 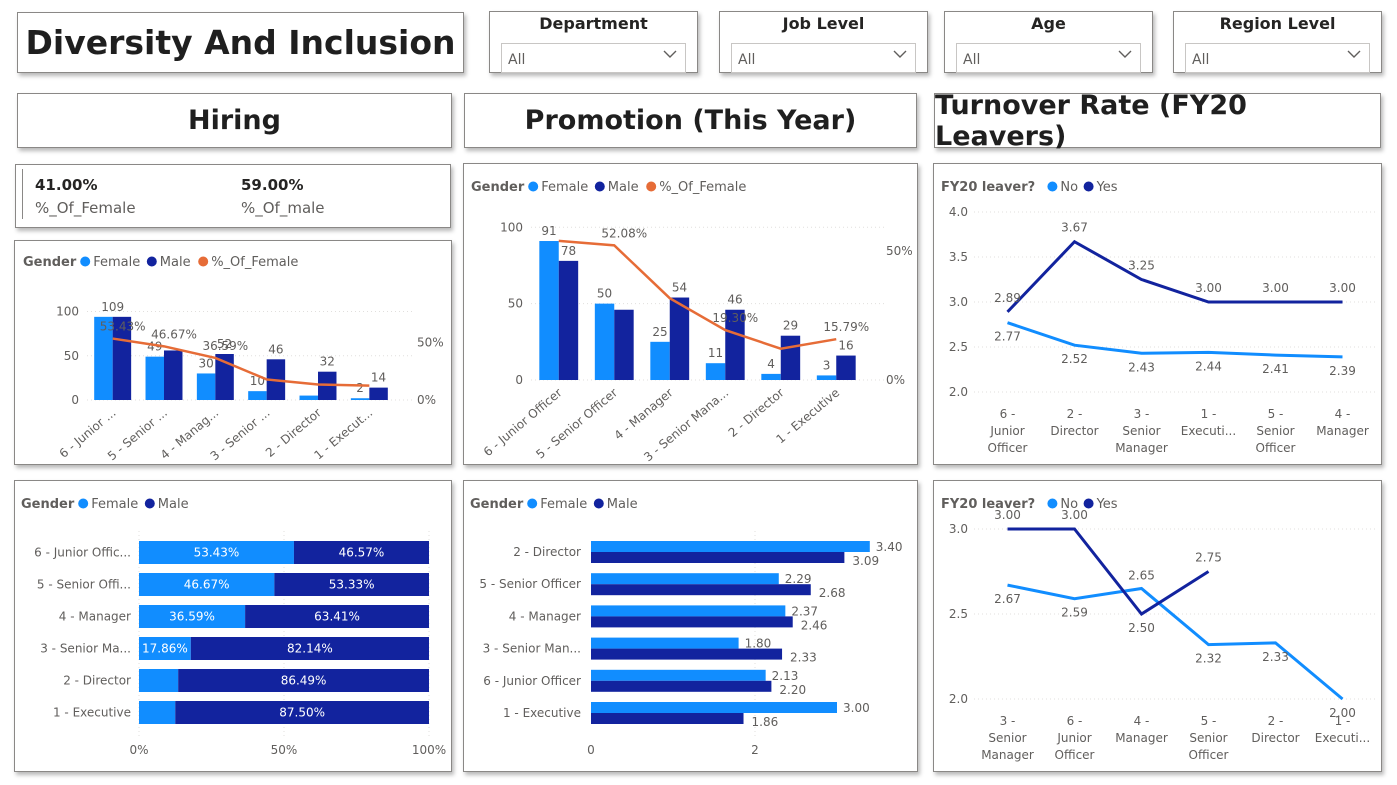 What do you see at coordinates (715, 353) in the screenshot?
I see `data-label-female: 11` at bounding box center [715, 353].